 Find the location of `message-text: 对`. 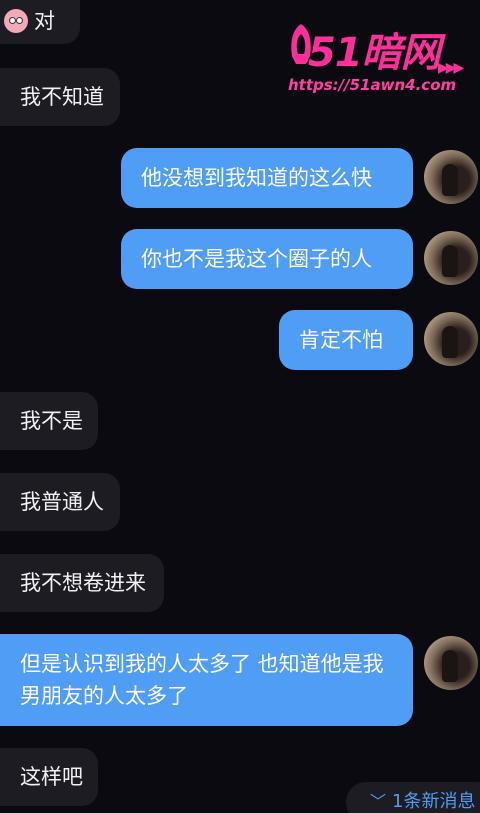

message-text: 对 is located at coordinates (44, 21).